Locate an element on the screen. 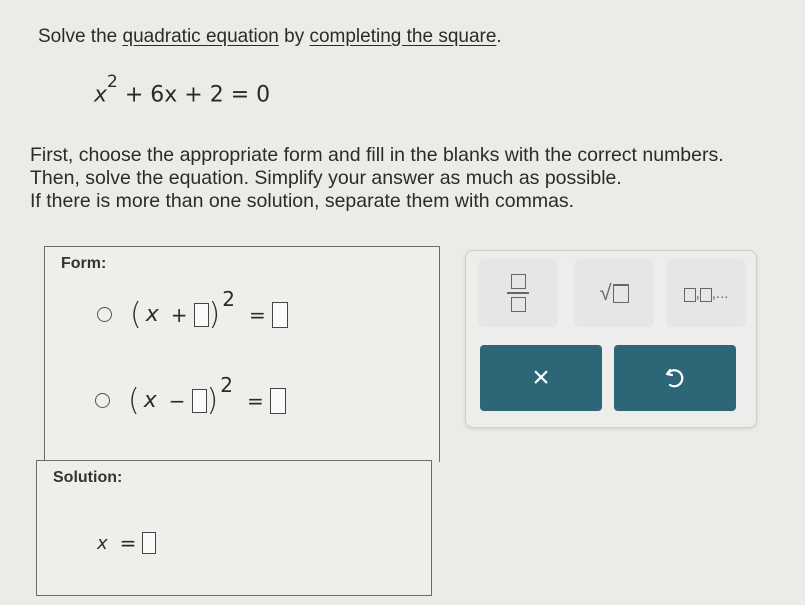 The image size is (805, 605). sqrt-button: √ is located at coordinates (614, 293).